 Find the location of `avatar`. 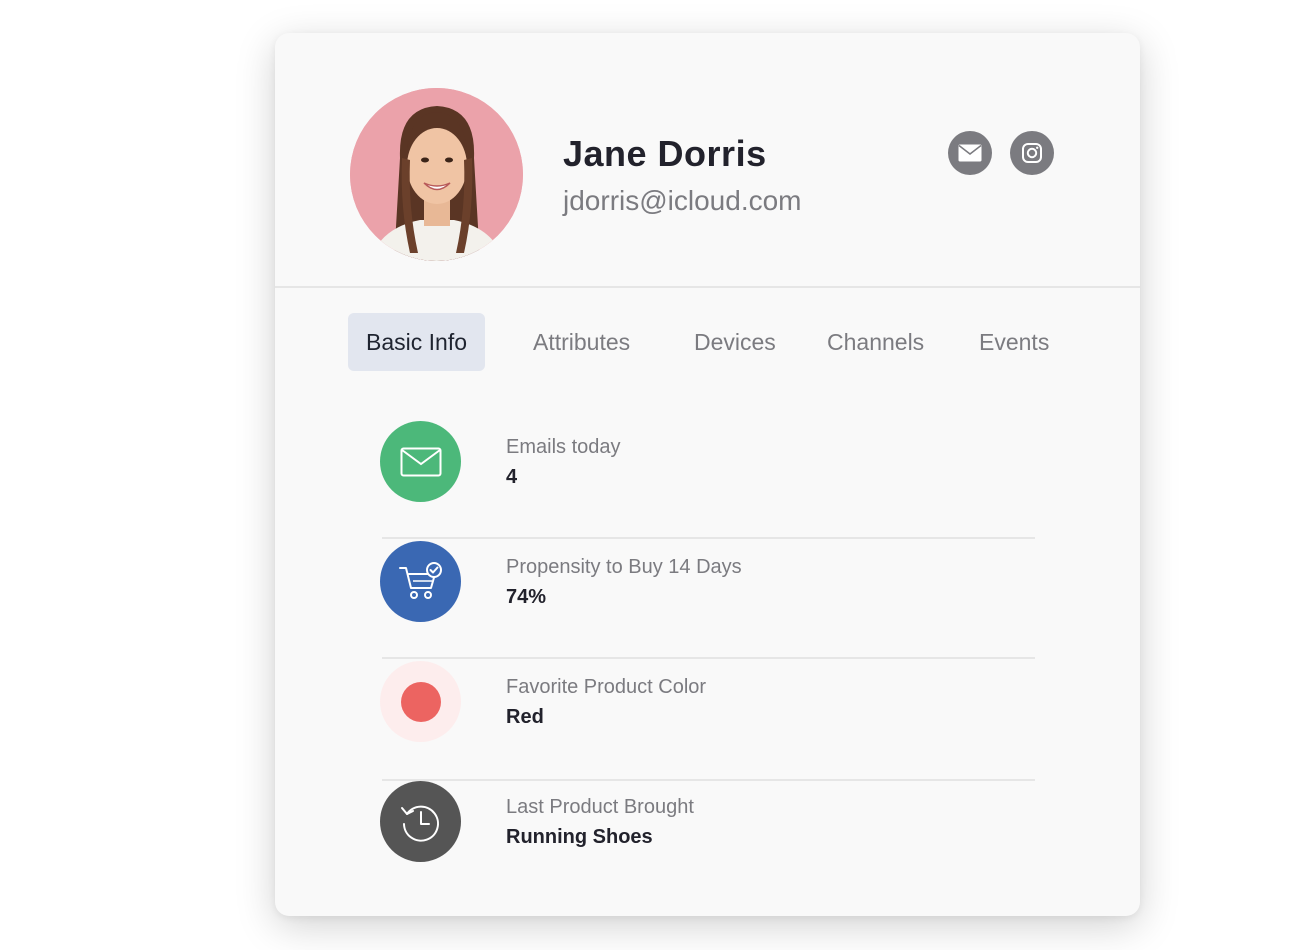

avatar is located at coordinates (436, 174).